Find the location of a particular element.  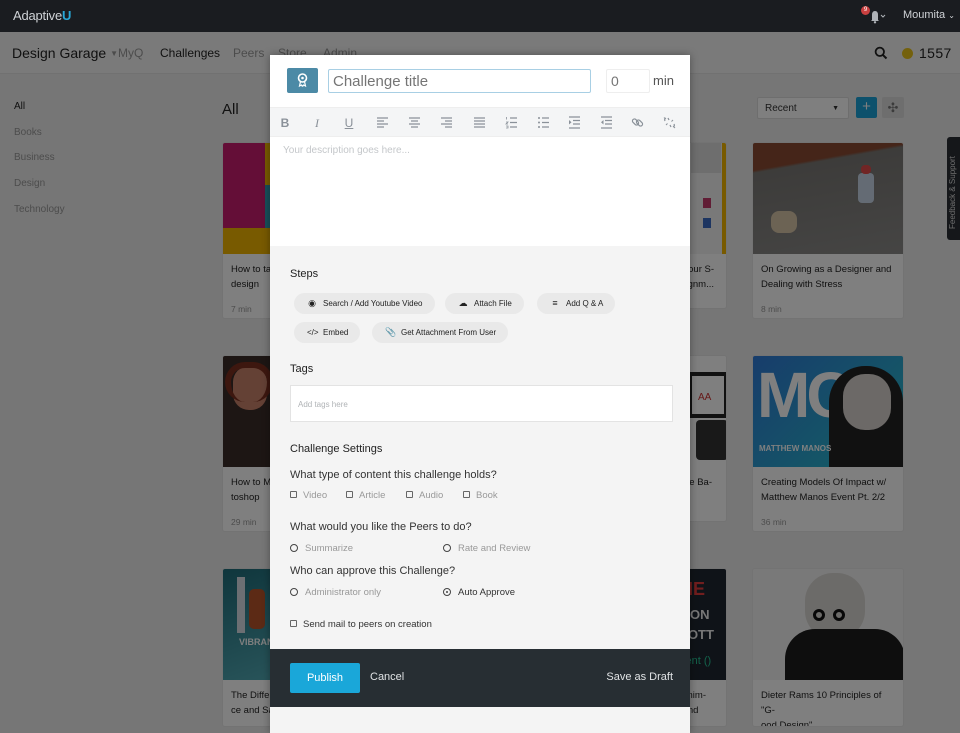

auto-approve-radio: Auto Approve is located at coordinates (479, 592).